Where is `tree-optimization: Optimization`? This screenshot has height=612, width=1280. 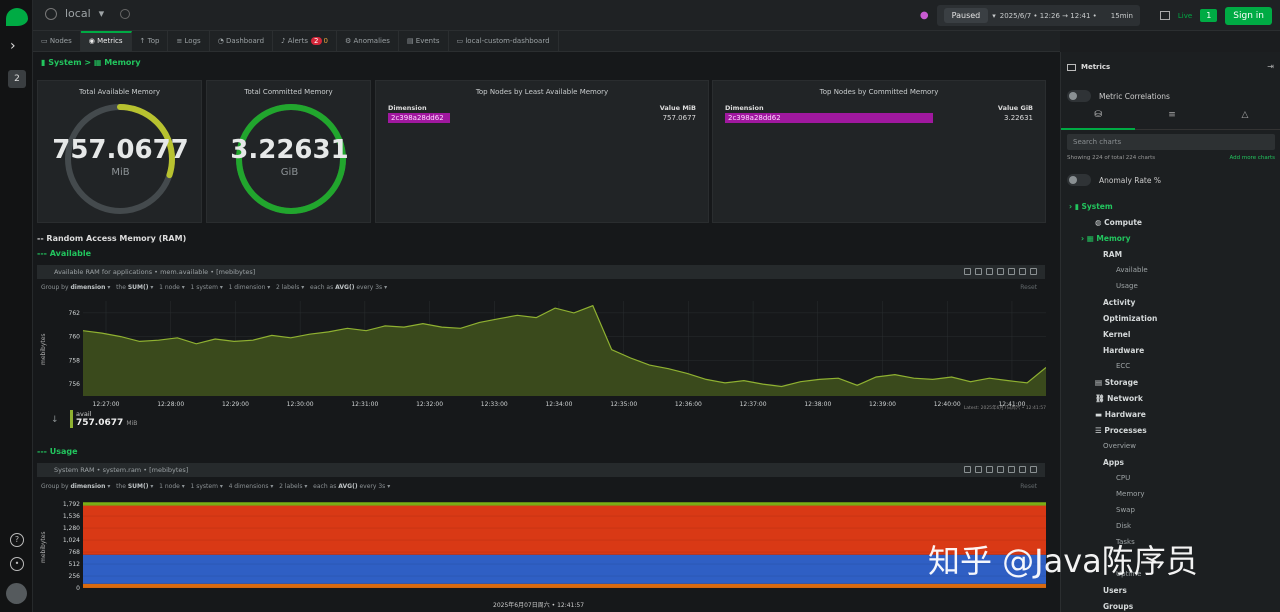
tree-optimization: Optimization is located at coordinates (1130, 318).